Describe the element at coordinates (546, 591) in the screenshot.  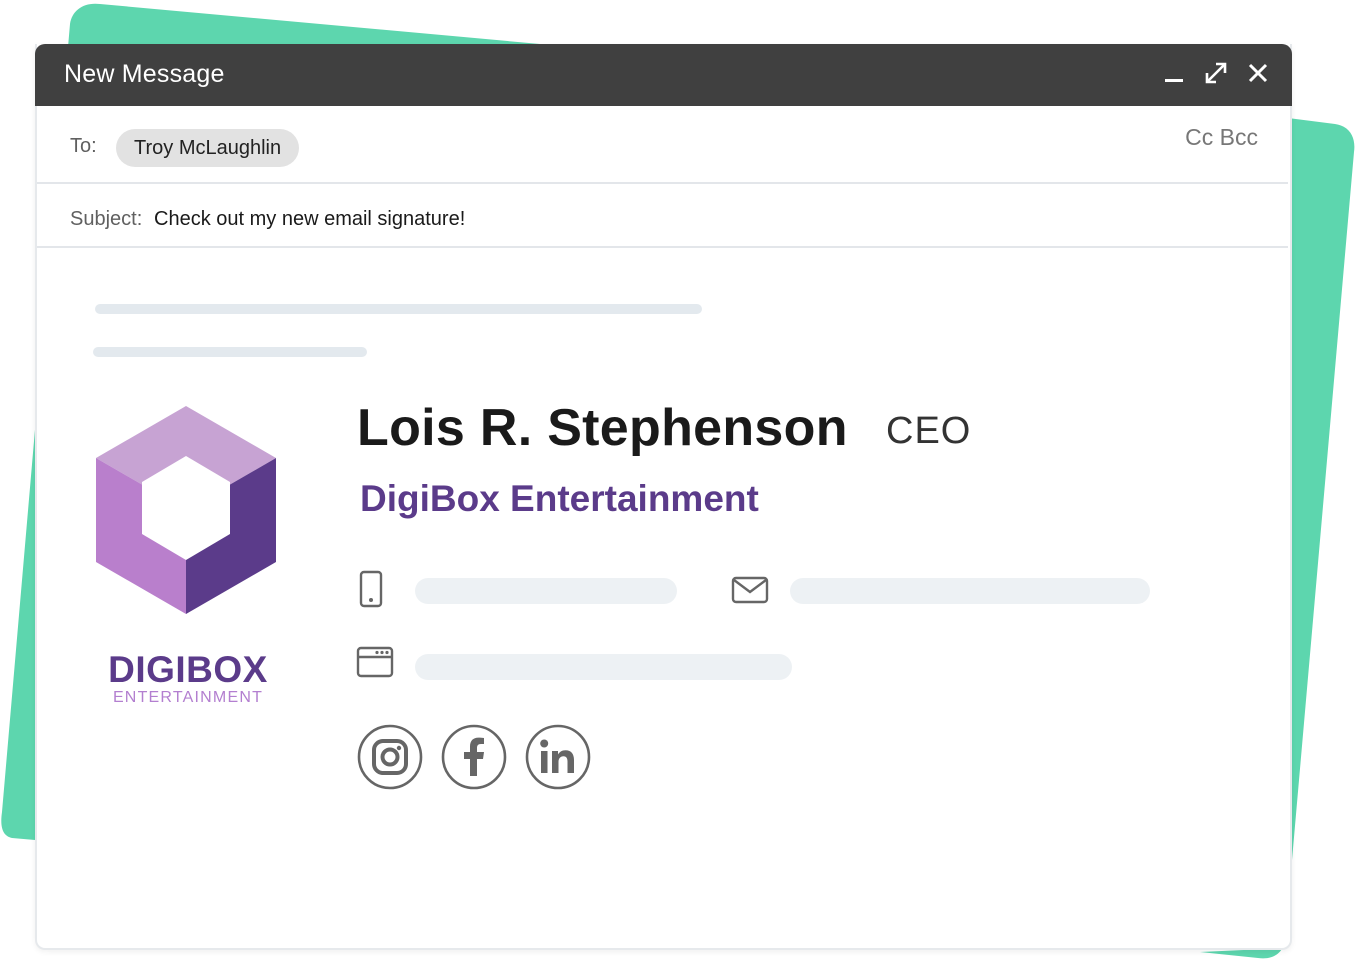
I see `phone-placeholder` at that location.